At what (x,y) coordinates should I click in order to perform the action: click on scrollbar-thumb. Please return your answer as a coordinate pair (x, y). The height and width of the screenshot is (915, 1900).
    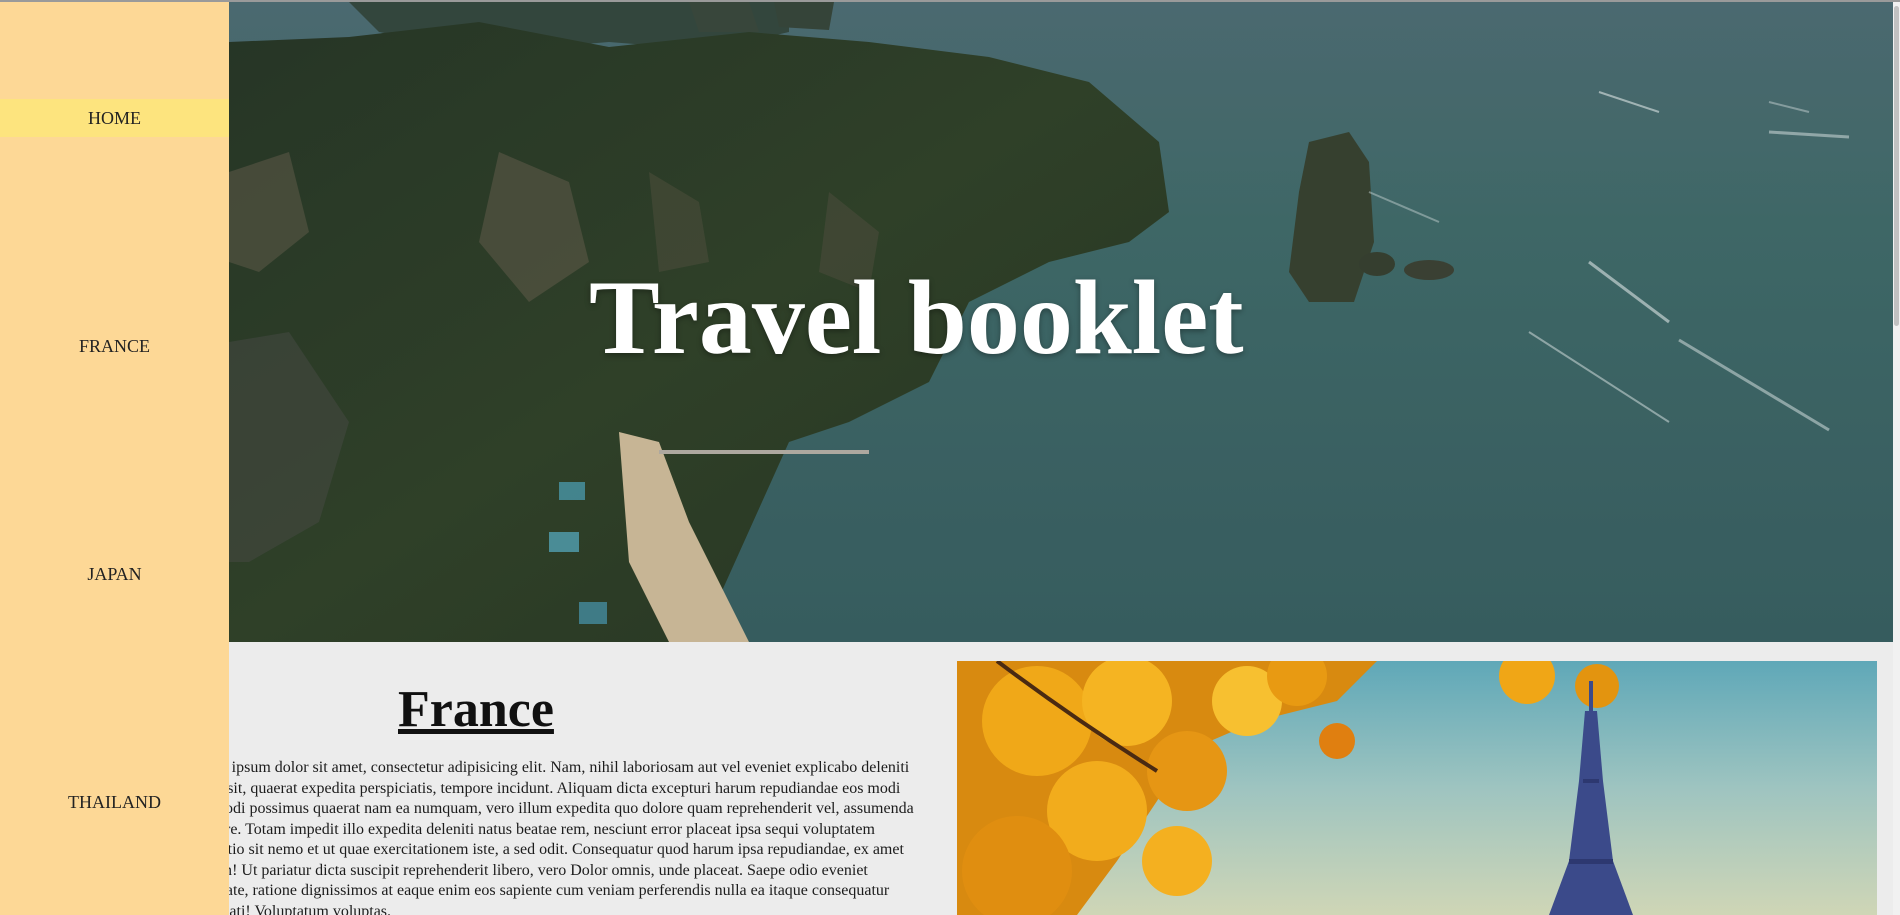
    Looking at the image, I should click on (1896, 166).